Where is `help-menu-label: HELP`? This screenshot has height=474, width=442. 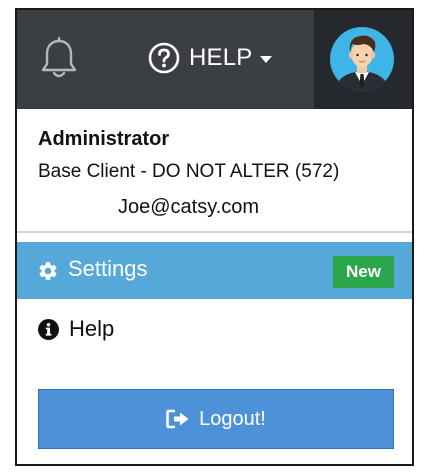
help-menu-label: HELP is located at coordinates (221, 57).